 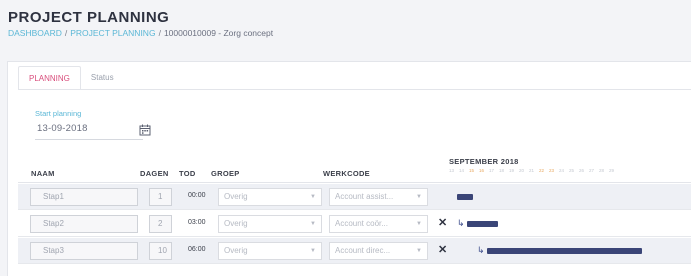 What do you see at coordinates (102, 78) in the screenshot?
I see `tab-status: Status` at bounding box center [102, 78].